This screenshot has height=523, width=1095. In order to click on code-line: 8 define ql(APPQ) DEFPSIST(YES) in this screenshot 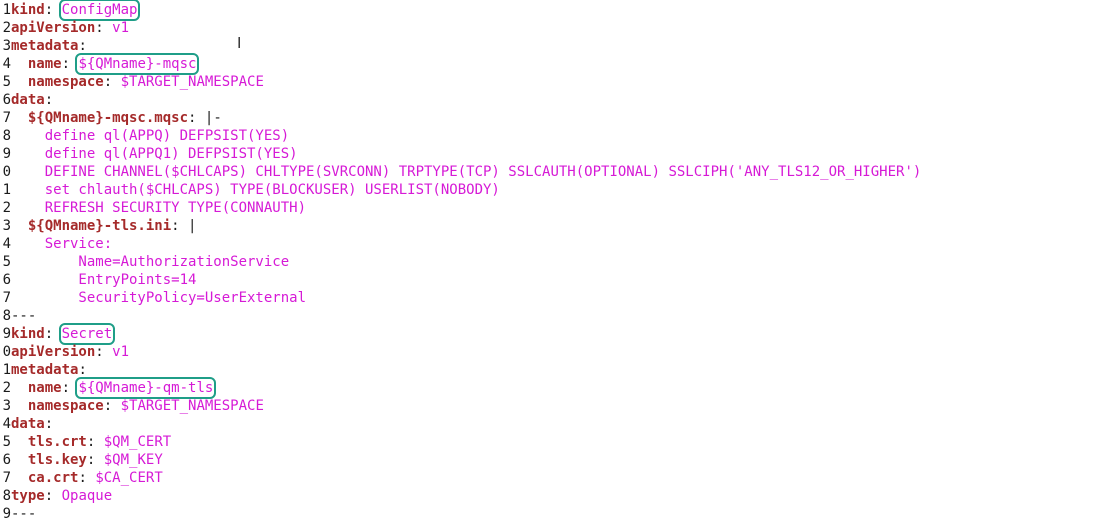, I will do `click(145, 136)`.